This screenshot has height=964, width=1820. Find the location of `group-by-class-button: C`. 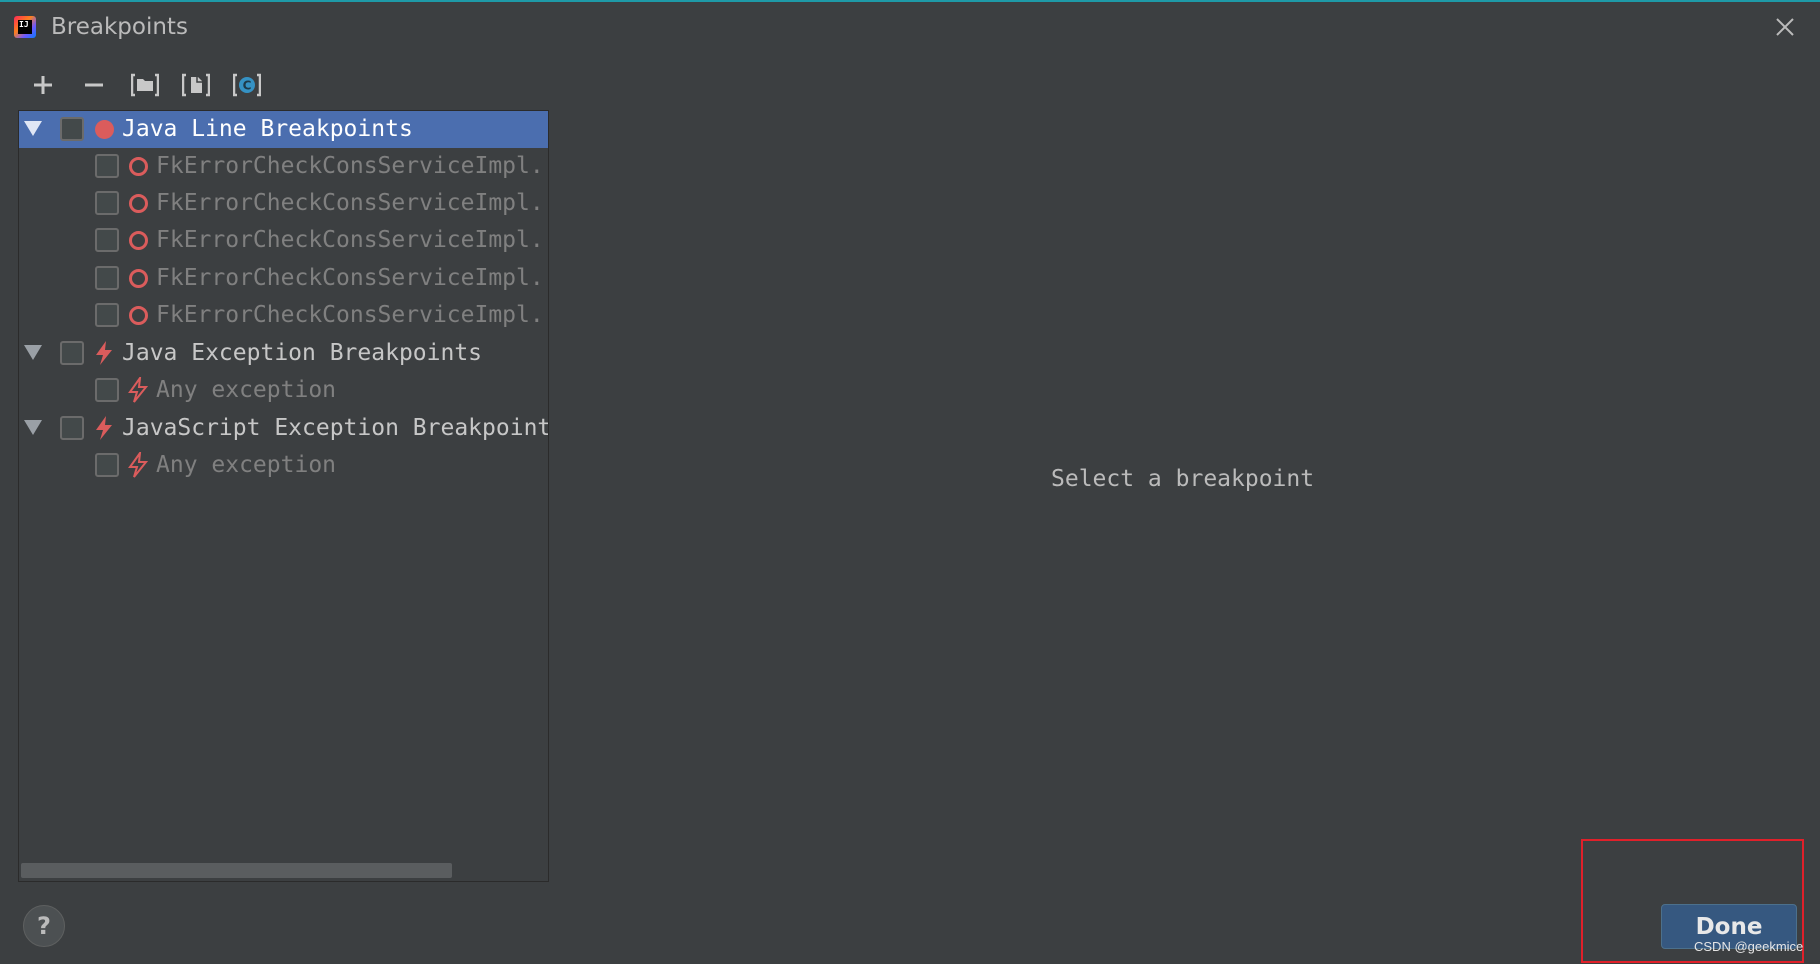

group-by-class-button: C is located at coordinates (247, 85).